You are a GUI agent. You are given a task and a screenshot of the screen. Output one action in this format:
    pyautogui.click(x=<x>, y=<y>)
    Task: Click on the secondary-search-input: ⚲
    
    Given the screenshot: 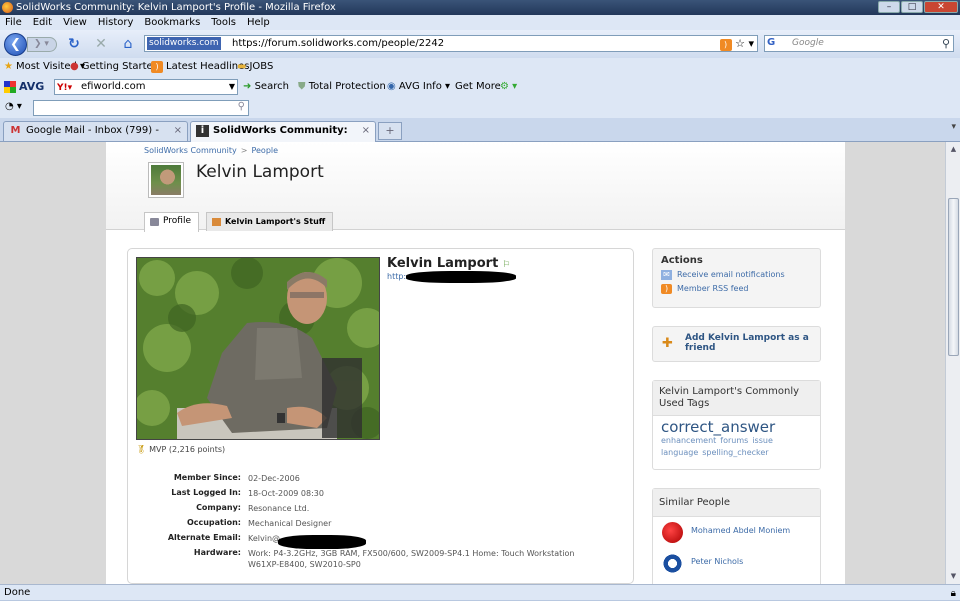 What is the action you would take?
    pyautogui.click(x=141, y=108)
    